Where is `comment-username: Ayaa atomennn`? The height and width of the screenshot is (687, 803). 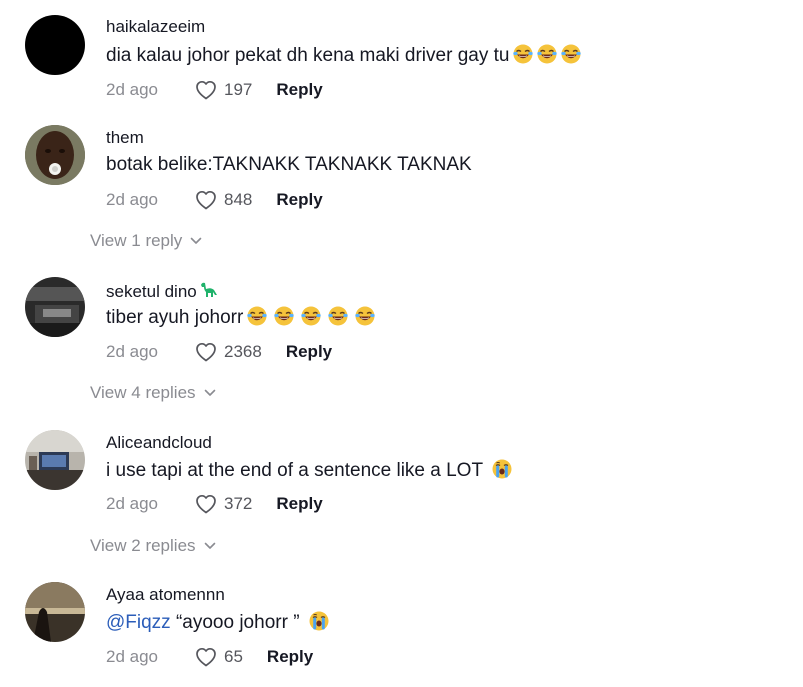 comment-username: Ayaa atomennn is located at coordinates (165, 595).